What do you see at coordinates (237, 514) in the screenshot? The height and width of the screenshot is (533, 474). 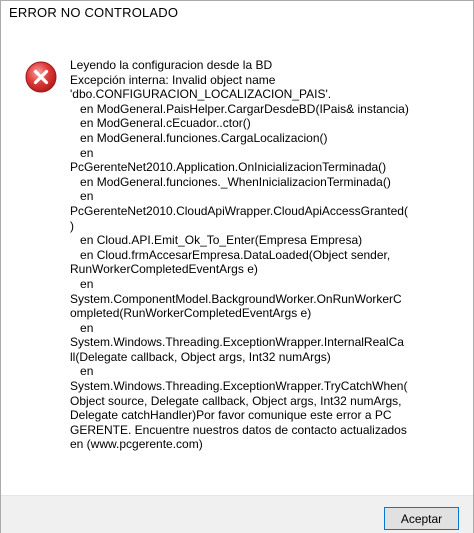 I see `dialog-footer: Aceptar` at bounding box center [237, 514].